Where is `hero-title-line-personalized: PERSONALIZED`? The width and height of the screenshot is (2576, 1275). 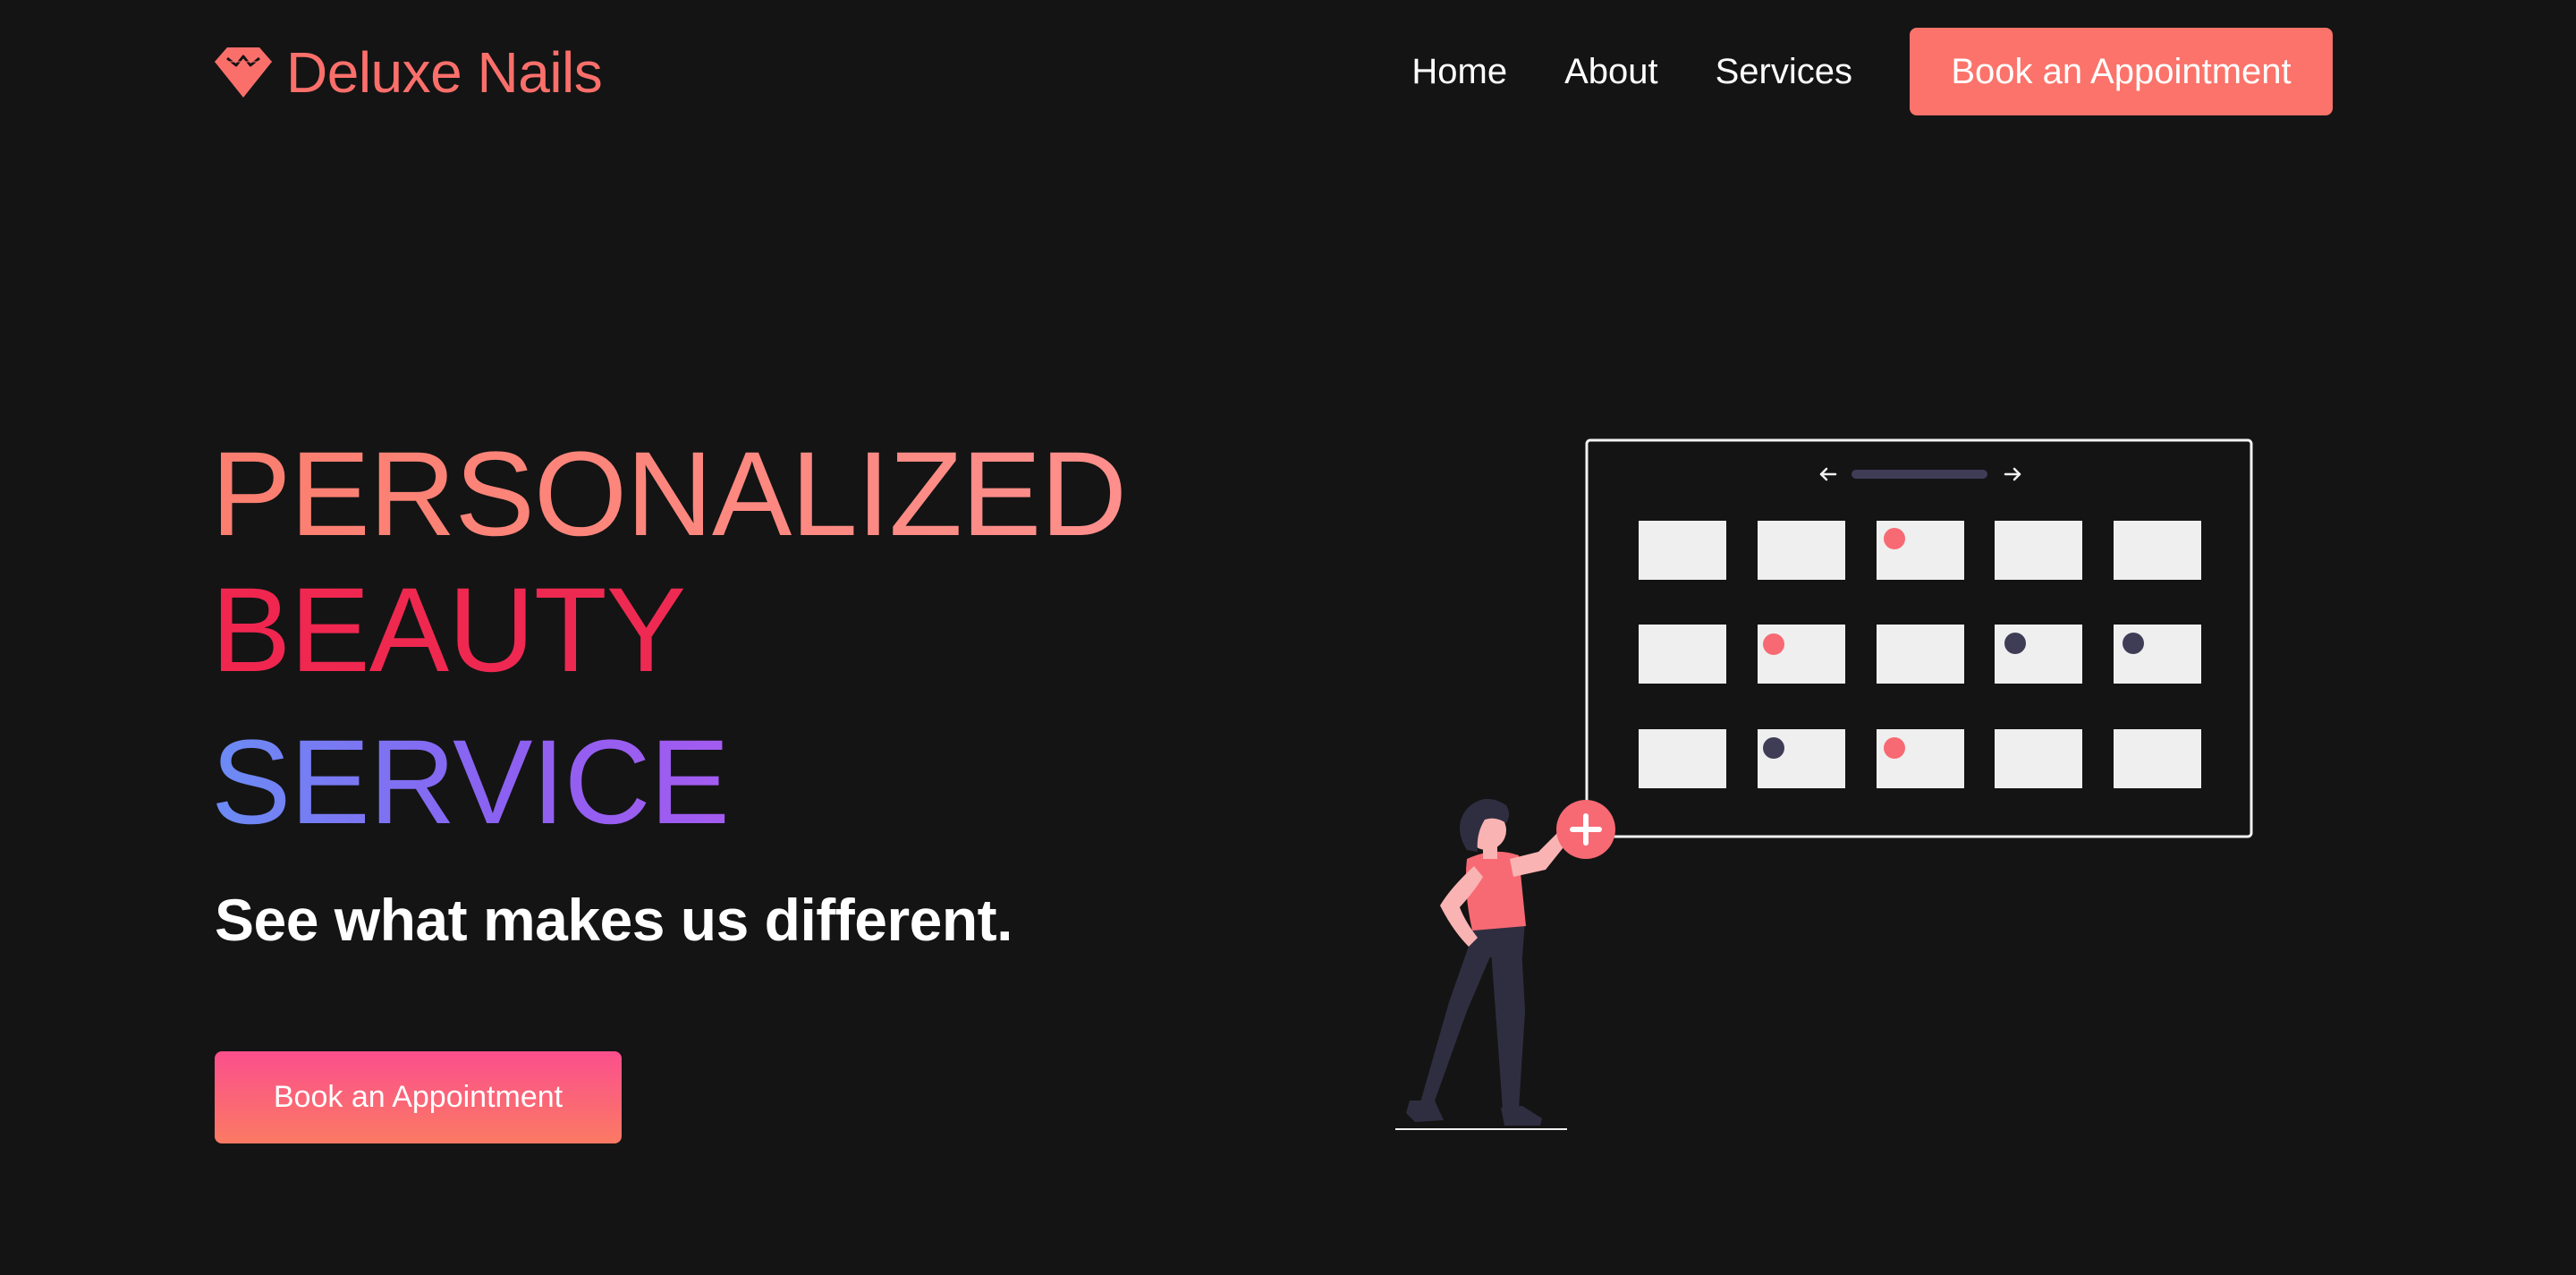
hero-title-line-personalized: PERSONALIZED is located at coordinates (669, 495).